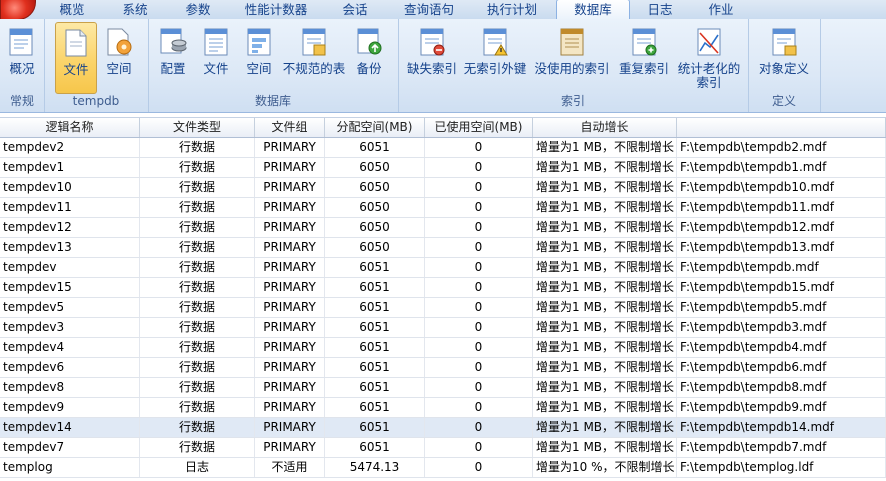 This screenshot has width=886, height=481. Describe the element at coordinates (314, 57) in the screenshot. I see `irregular-table-button: 不规范的表` at that location.